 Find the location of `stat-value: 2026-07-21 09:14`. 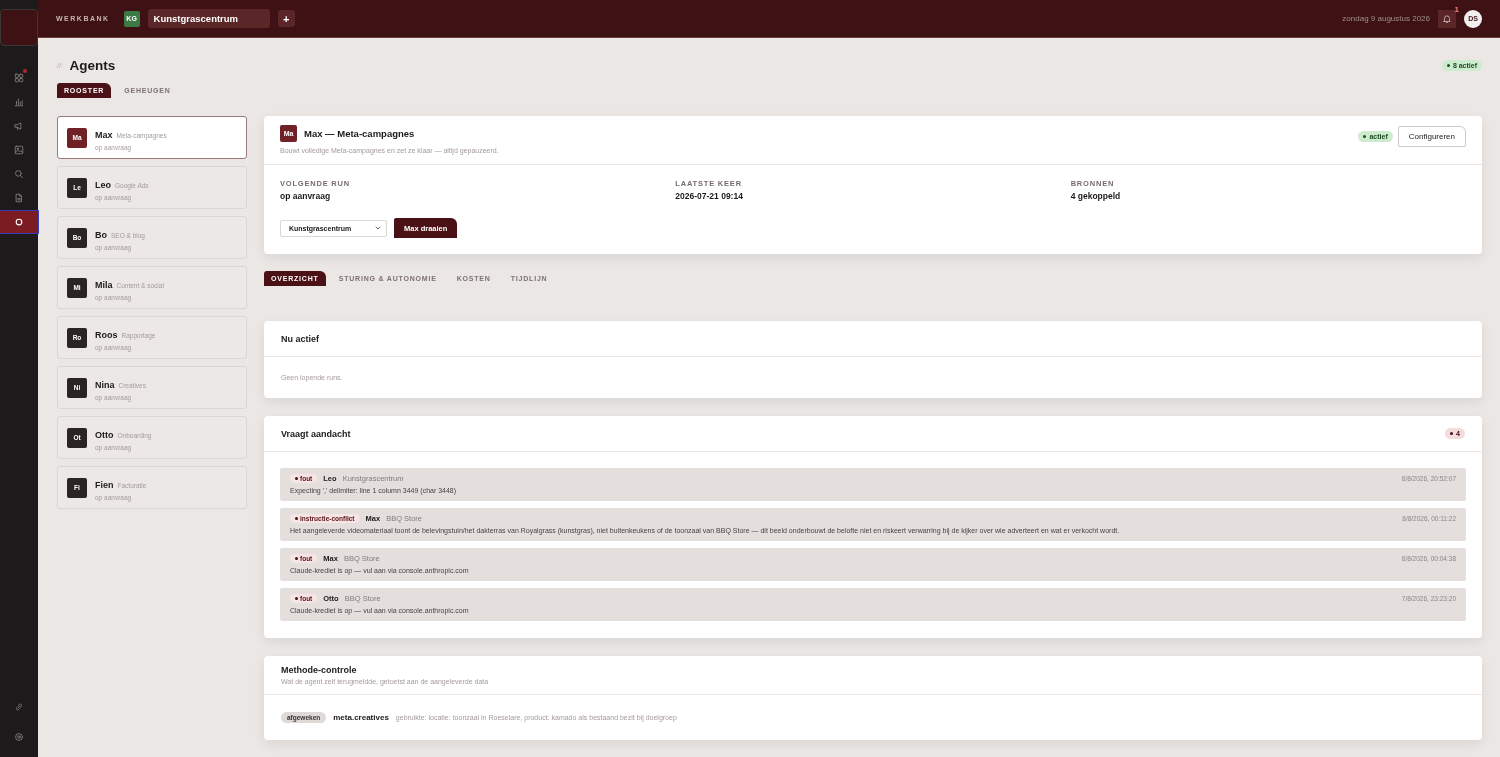

stat-value: 2026-07-21 09:14 is located at coordinates (709, 196).